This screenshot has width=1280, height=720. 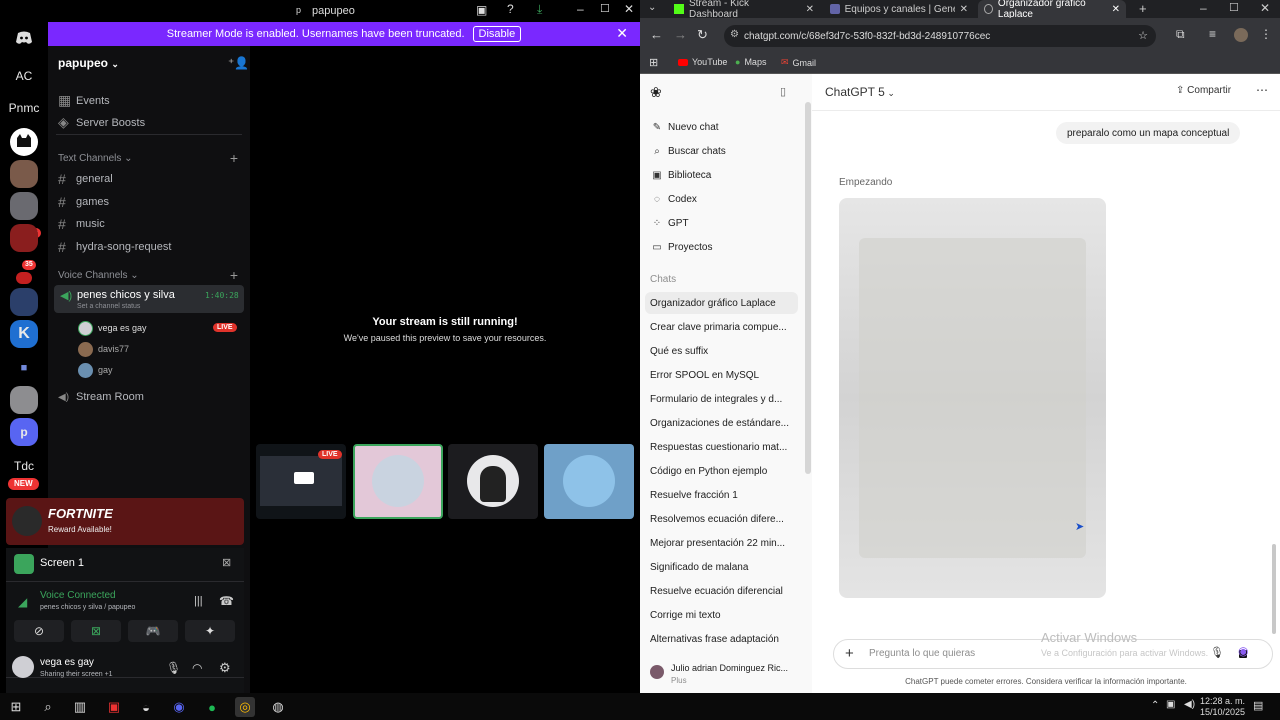 I want to click on account-row: Julio adrian Dominguez Ric... Plus, so click(x=722, y=674).